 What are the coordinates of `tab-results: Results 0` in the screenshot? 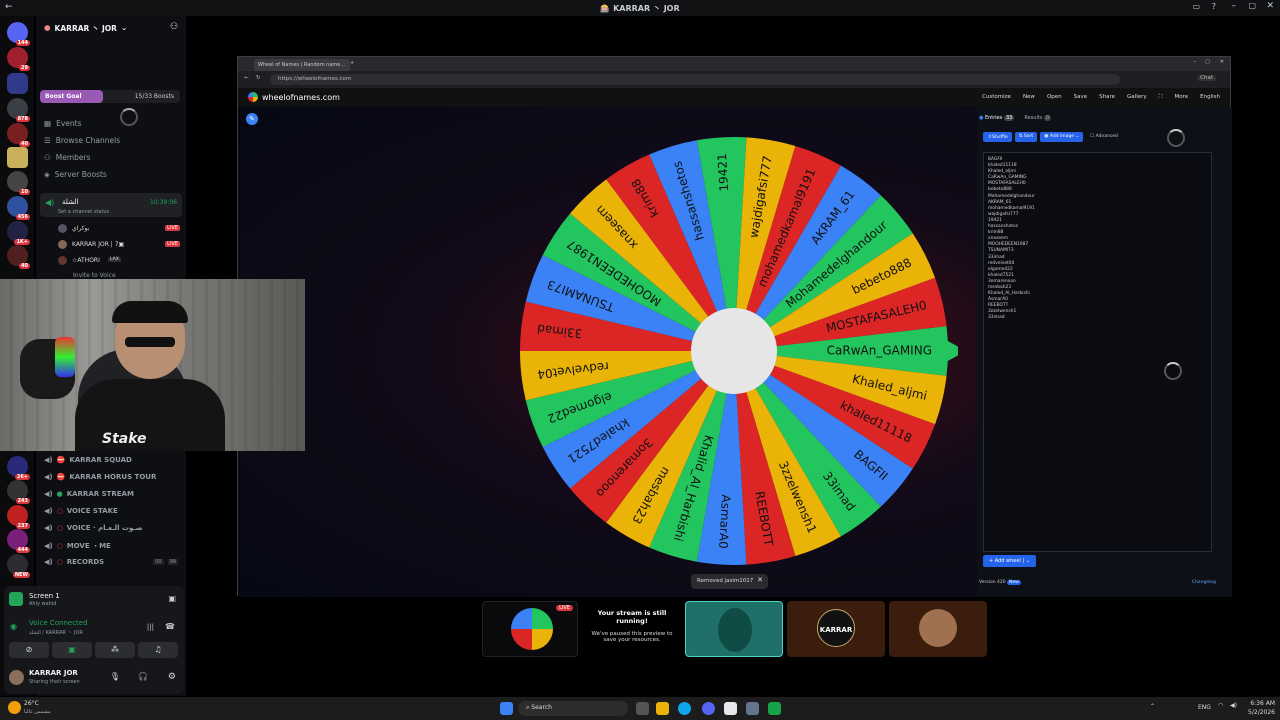 It's located at (1038, 118).